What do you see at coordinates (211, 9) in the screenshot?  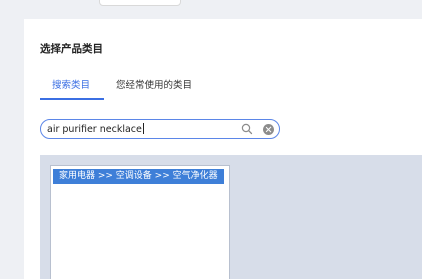 I see `top-toolbar-strip` at bounding box center [211, 9].